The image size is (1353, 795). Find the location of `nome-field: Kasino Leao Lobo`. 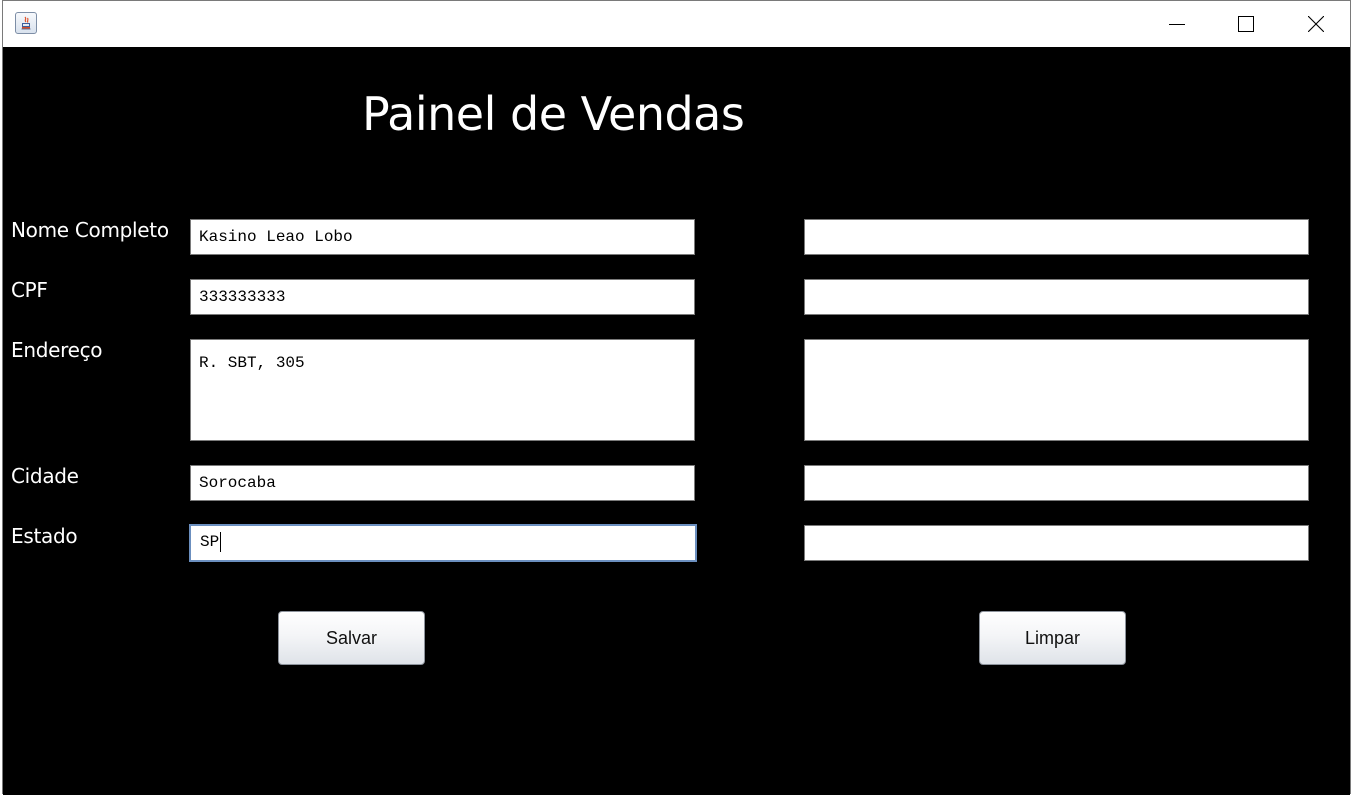

nome-field: Kasino Leao Lobo is located at coordinates (442, 237).